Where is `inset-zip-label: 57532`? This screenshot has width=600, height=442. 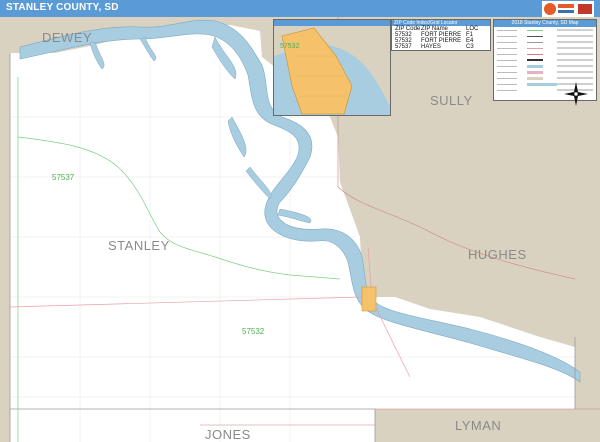
inset-zip-label: 57532 is located at coordinates (290, 46).